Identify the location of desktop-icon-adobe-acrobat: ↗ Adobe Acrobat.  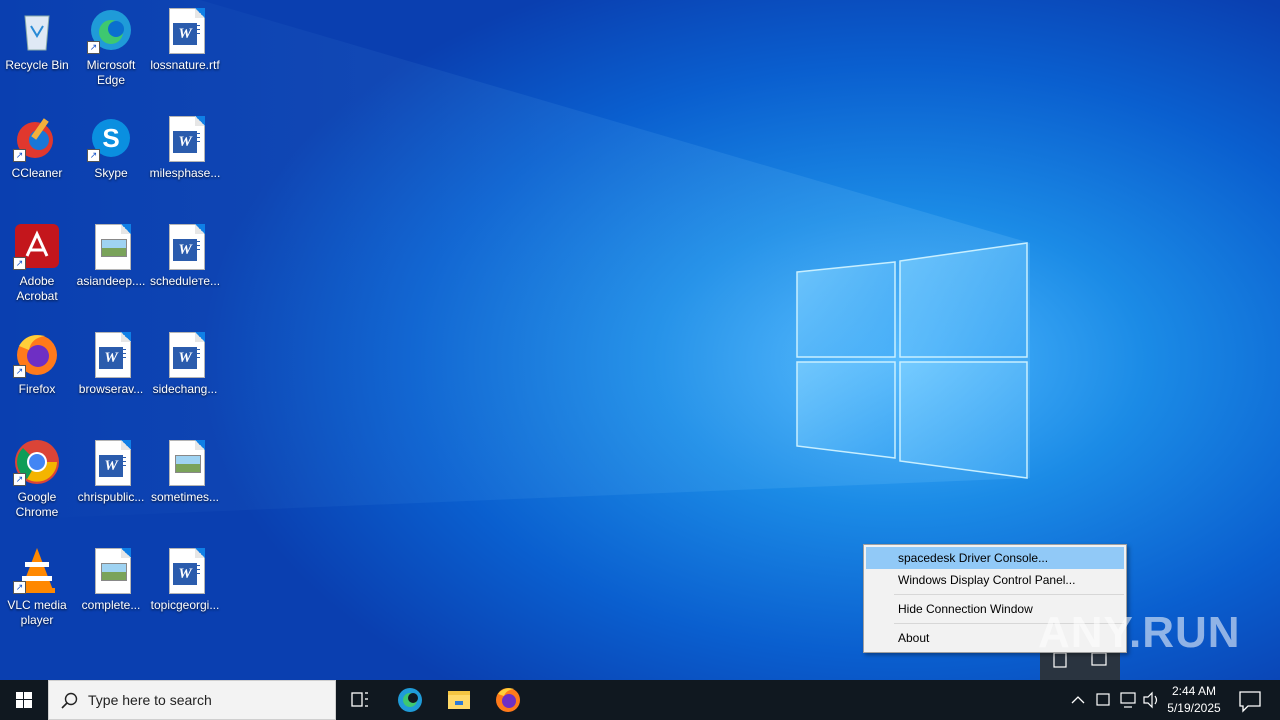
(37, 263).